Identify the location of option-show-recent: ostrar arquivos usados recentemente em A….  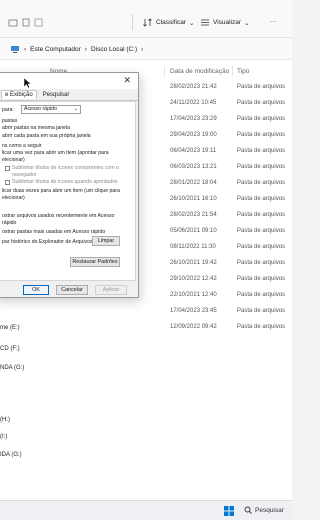
(58, 216).